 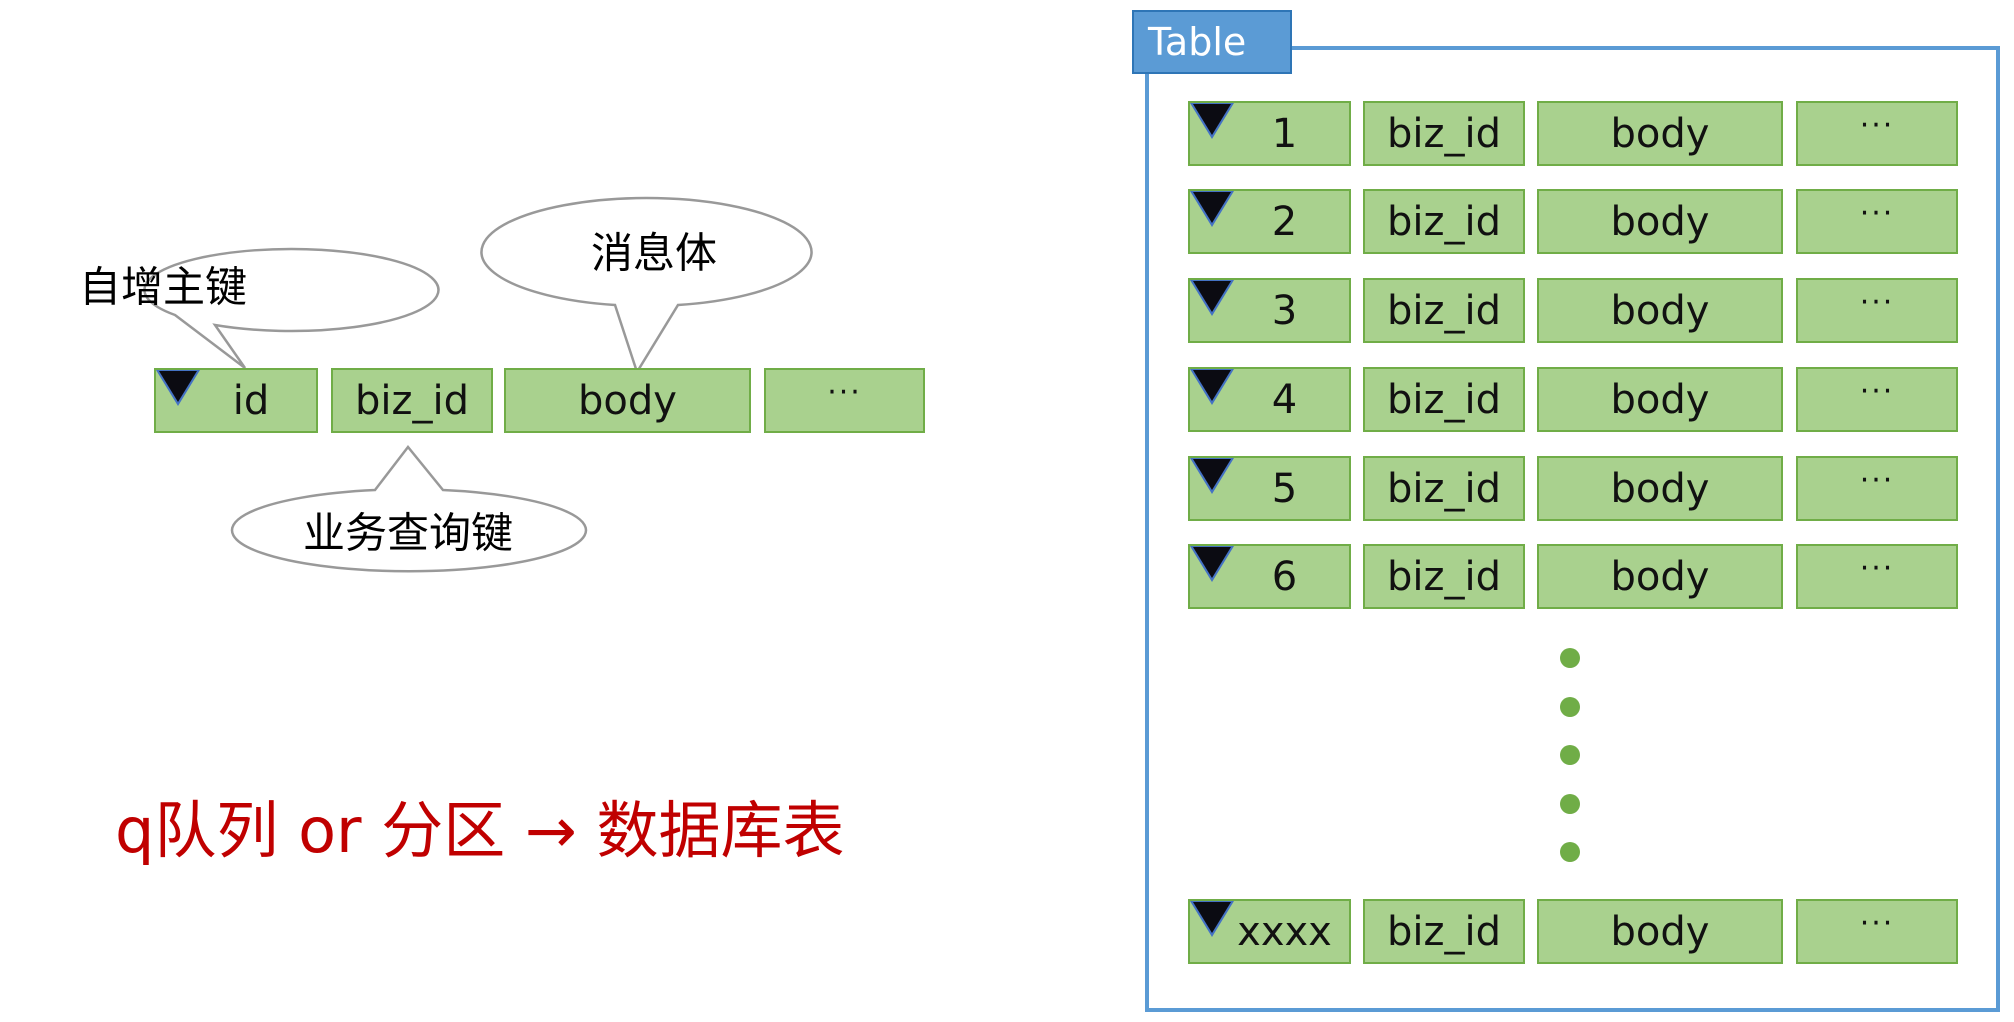 What do you see at coordinates (163, 287) in the screenshot?
I see `callout-primary-key-label: 自增主键` at bounding box center [163, 287].